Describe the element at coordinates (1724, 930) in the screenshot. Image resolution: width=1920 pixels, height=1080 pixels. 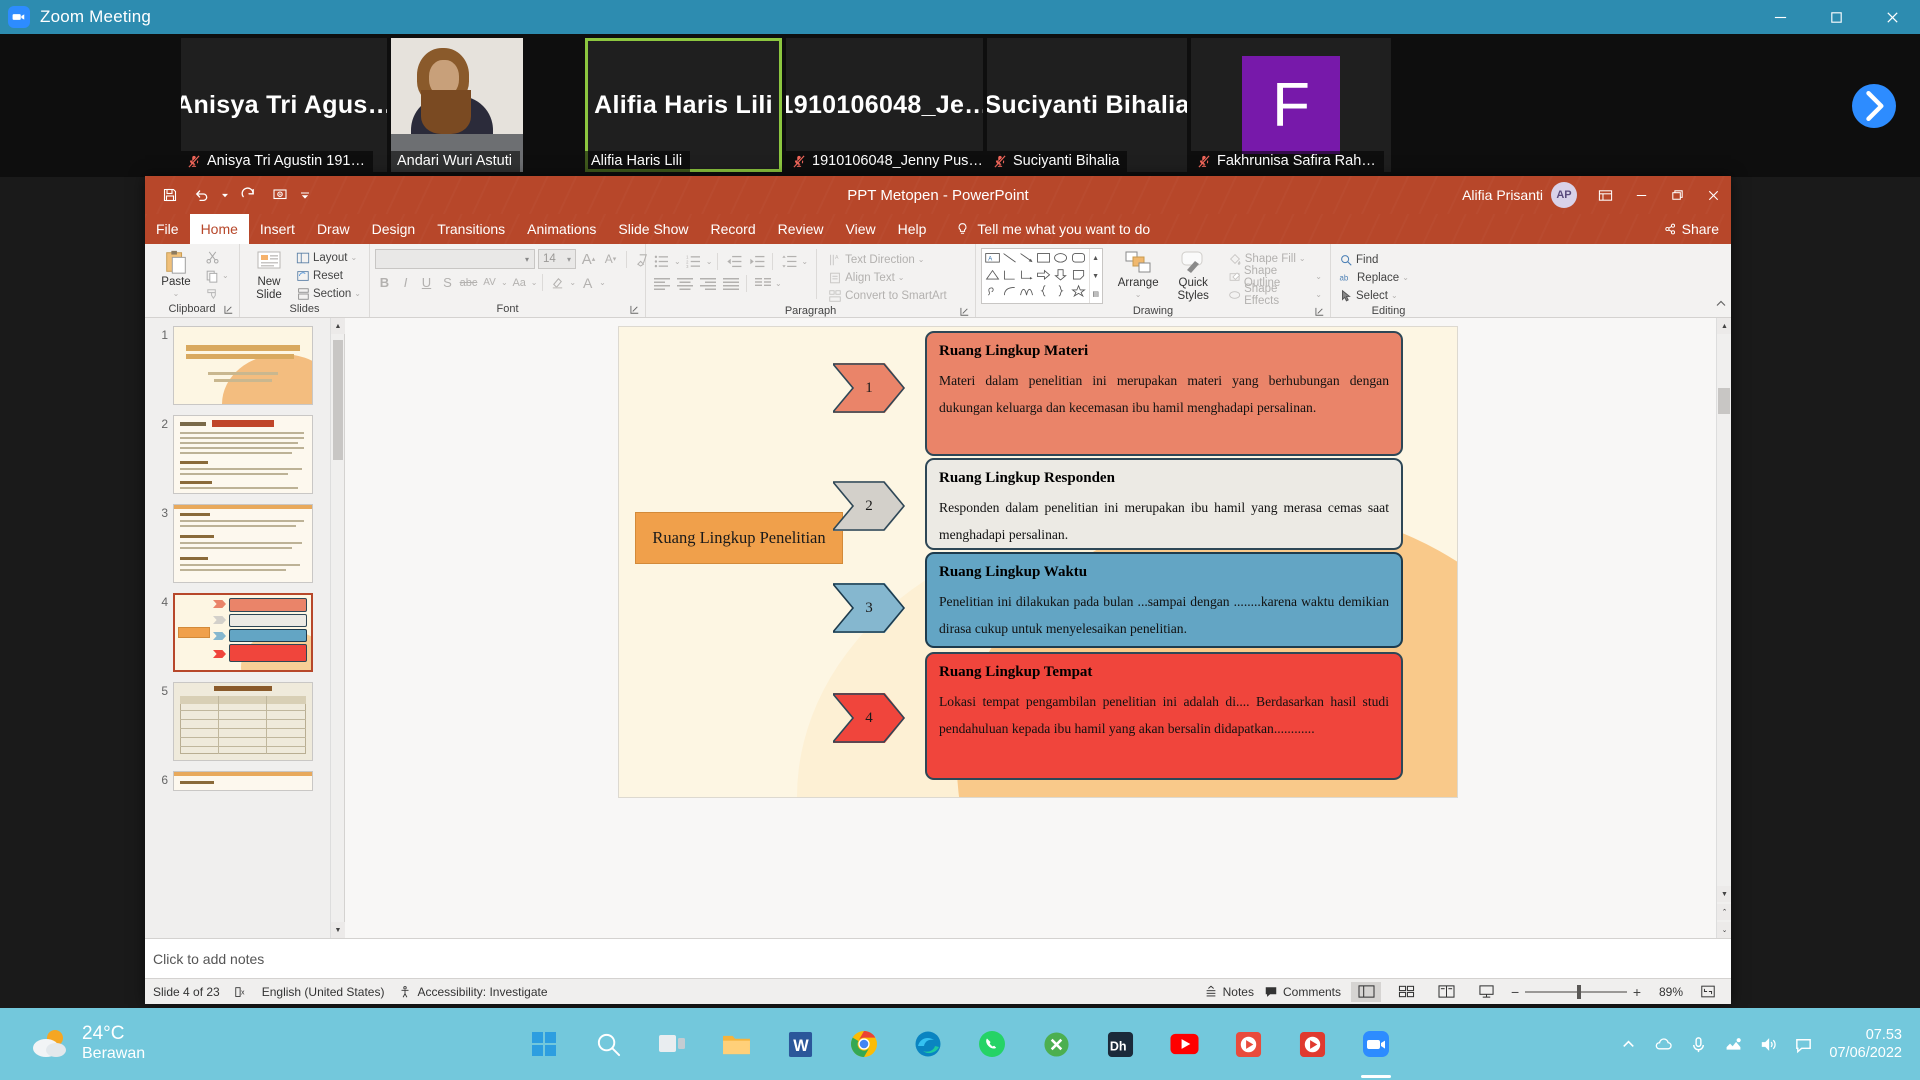
I see `next-slide-icon: ⌄` at that location.